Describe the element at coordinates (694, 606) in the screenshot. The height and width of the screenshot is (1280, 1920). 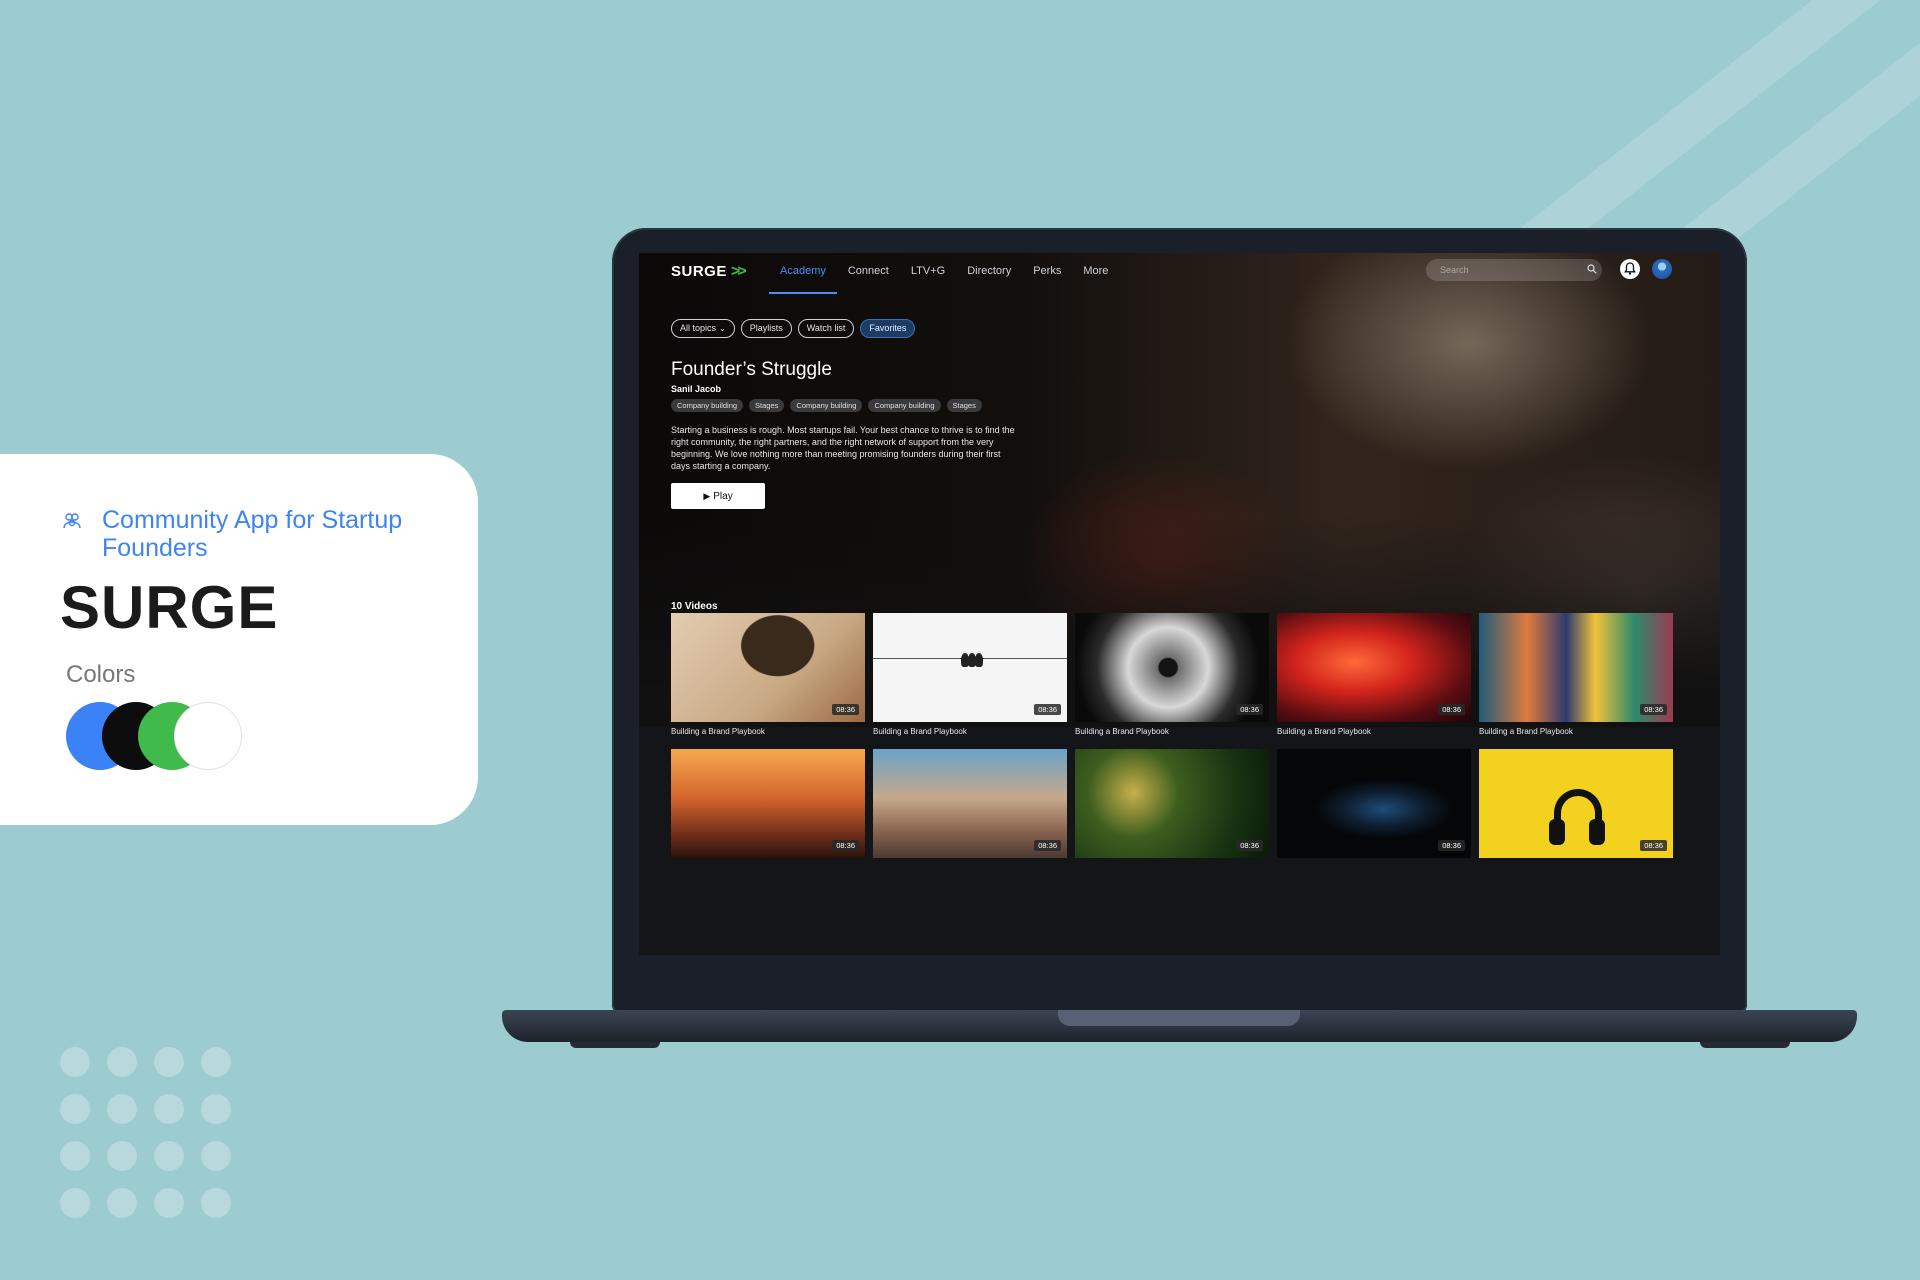
I see `videos-count-label: 10 Videos` at that location.